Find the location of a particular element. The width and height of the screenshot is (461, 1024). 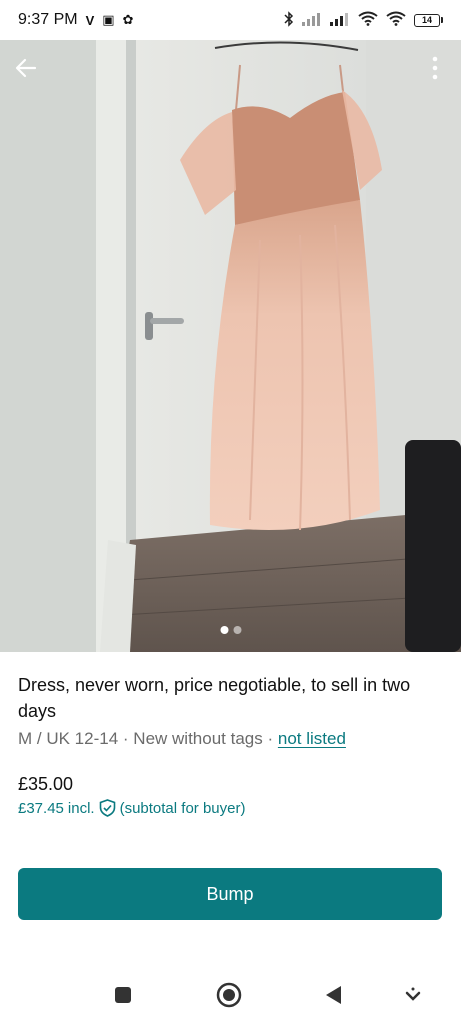

nav-extra-button is located at coordinates (413, 997).